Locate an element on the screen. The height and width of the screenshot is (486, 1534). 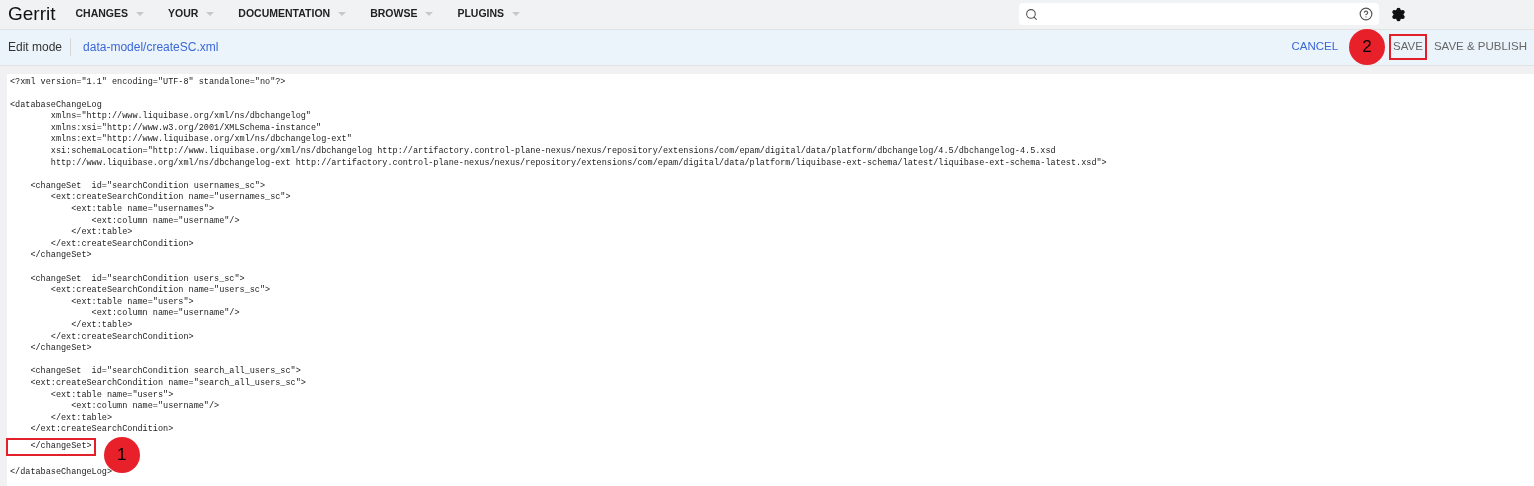
file-path-link: data-model/createSC.xml is located at coordinates (151, 47).